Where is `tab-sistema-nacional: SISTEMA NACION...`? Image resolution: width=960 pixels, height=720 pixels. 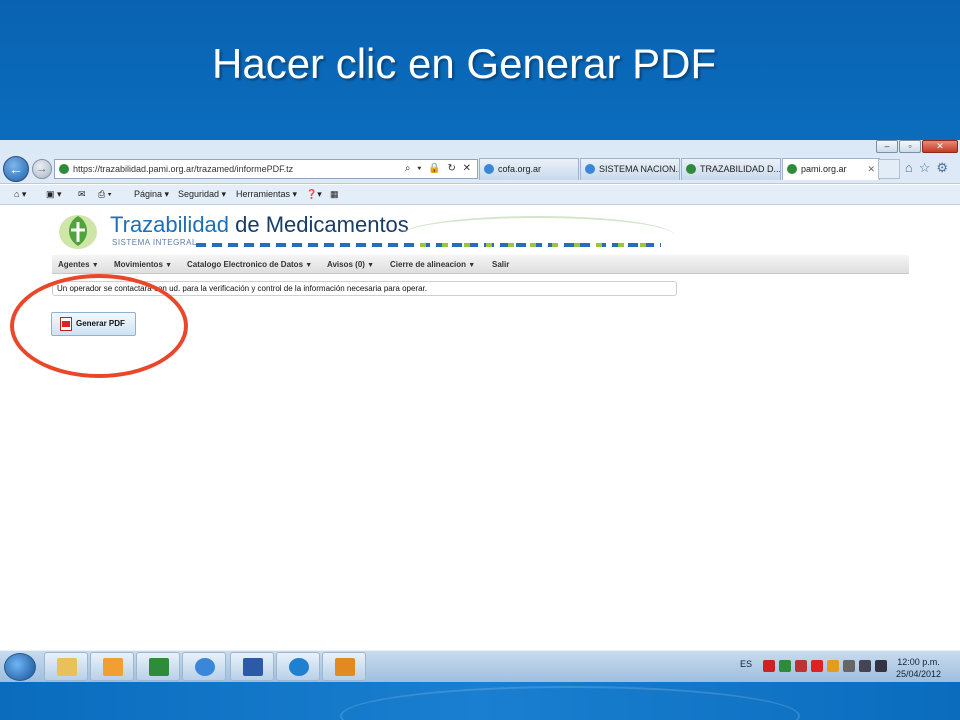 tab-sistema-nacional: SISTEMA NACION... is located at coordinates (630, 169).